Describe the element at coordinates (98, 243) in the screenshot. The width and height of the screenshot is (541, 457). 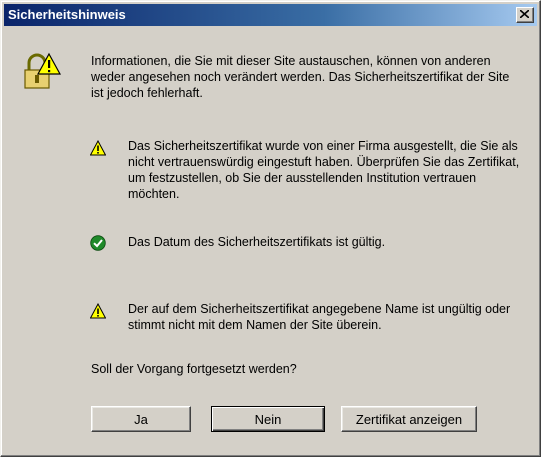
I see `ok-check-icon` at that location.